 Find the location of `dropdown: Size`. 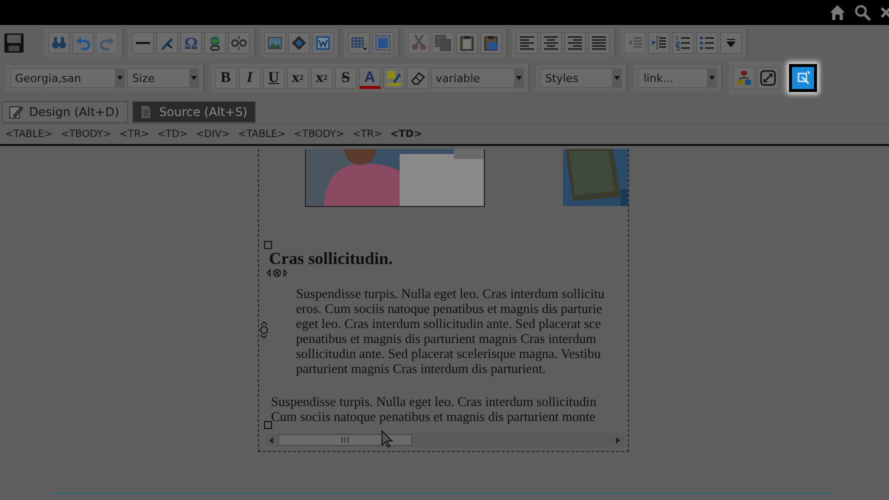

dropdown: Size is located at coordinates (163, 78).